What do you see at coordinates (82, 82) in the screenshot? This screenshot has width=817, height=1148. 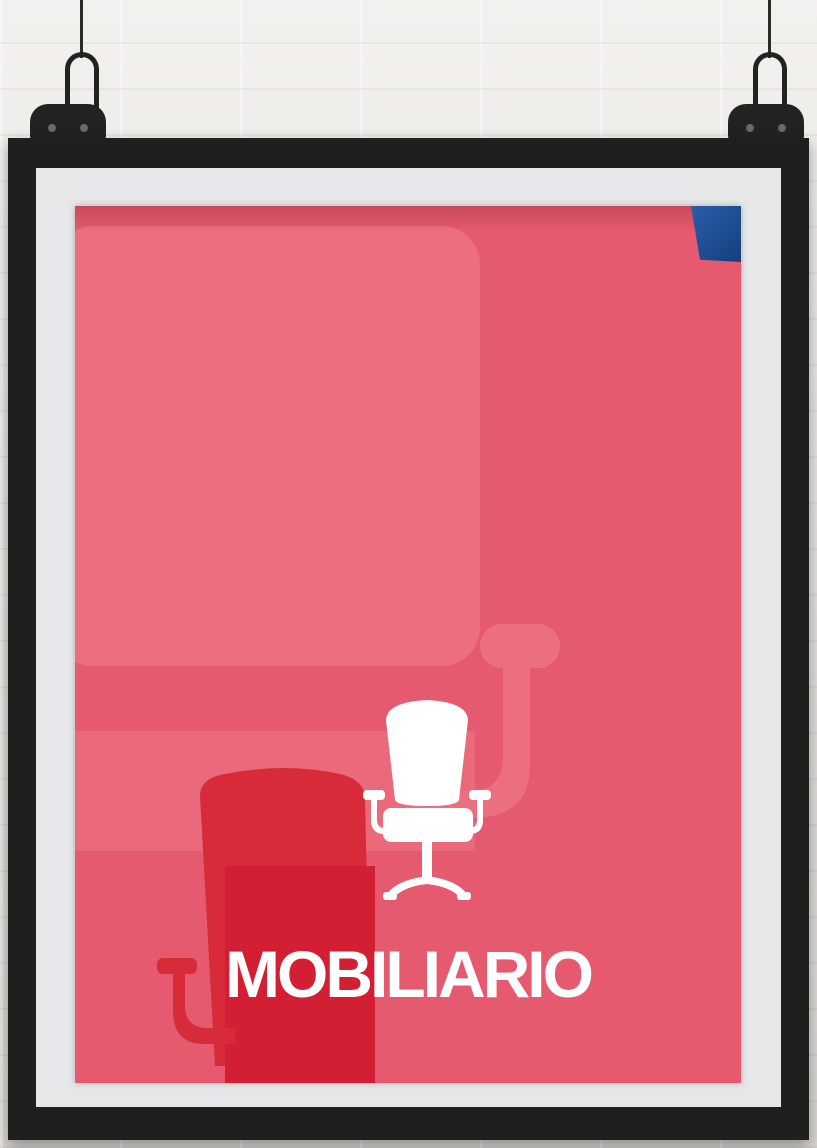 I see `left-hook` at bounding box center [82, 82].